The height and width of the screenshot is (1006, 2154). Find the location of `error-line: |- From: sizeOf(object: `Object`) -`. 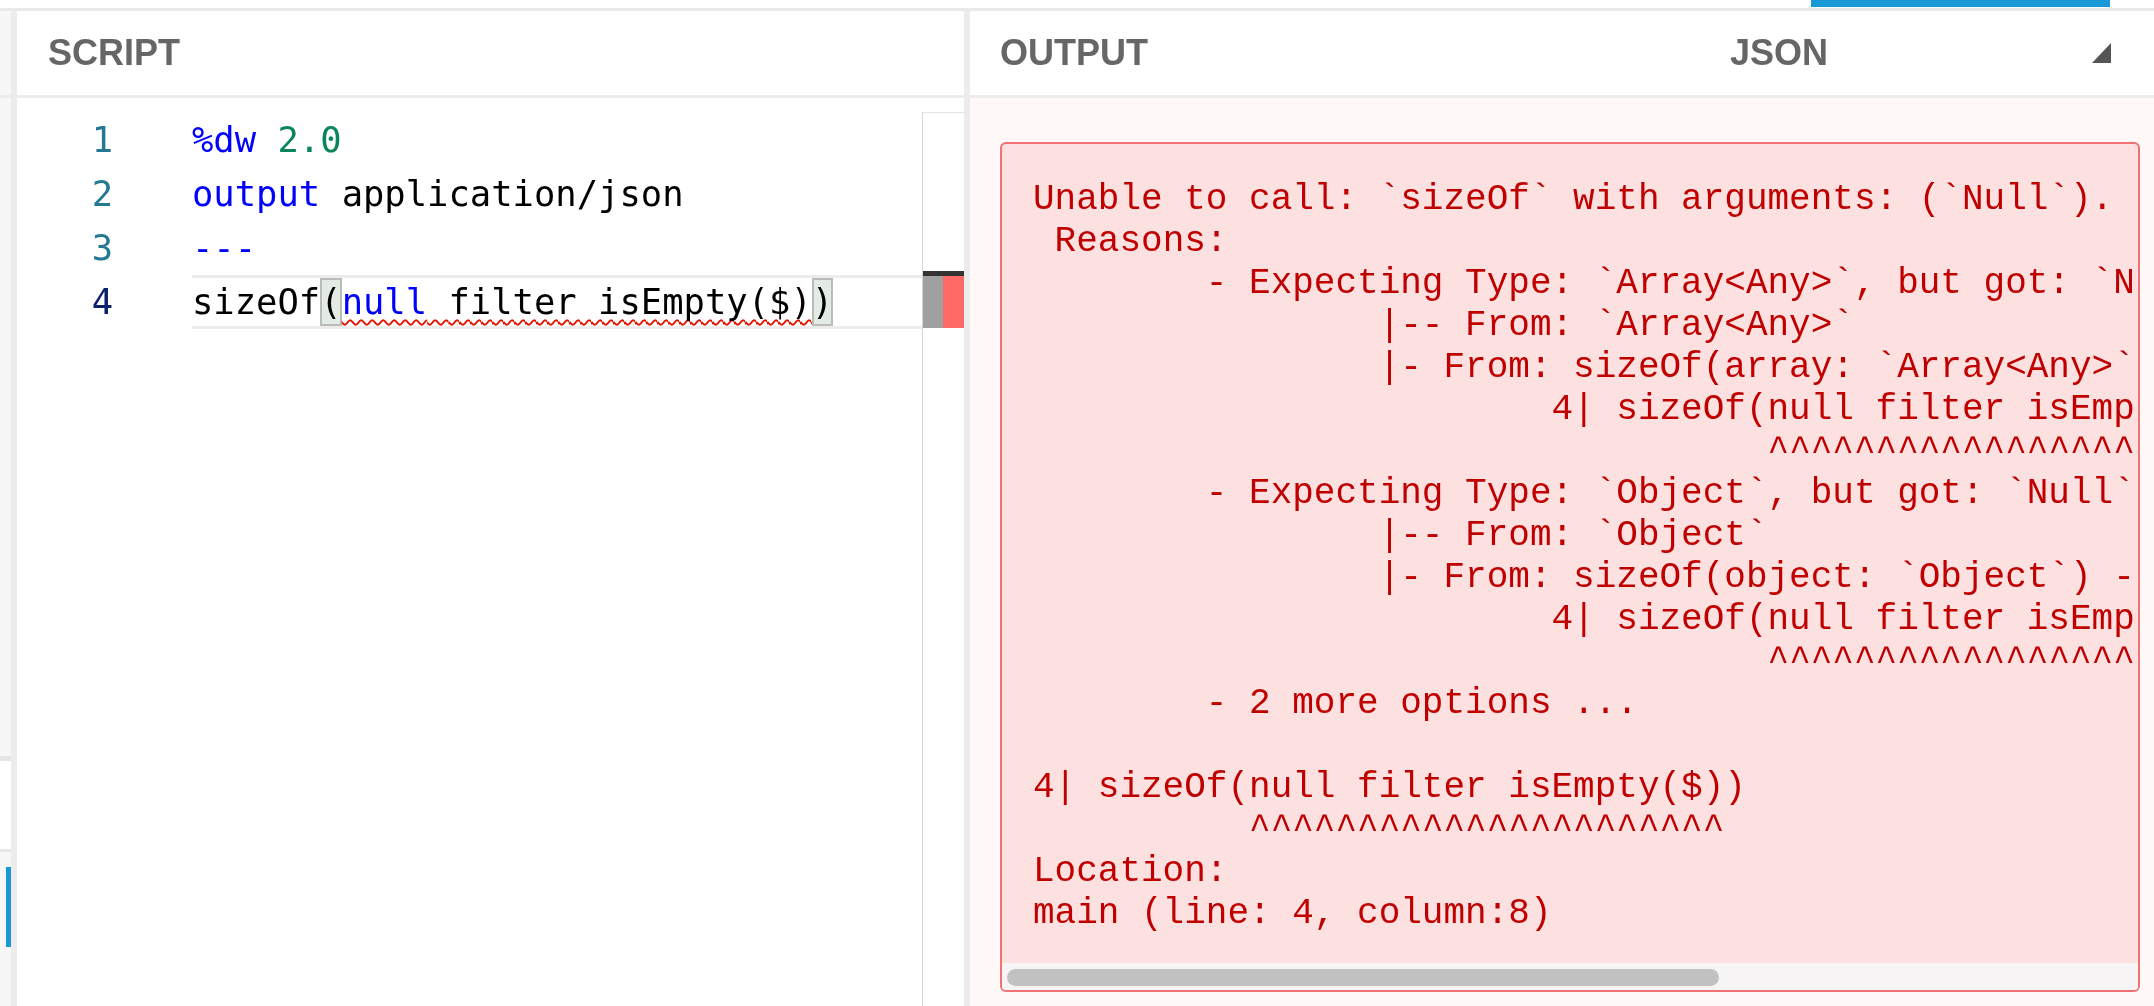

error-line: |- From: sizeOf(object: `Object`) - is located at coordinates (1756, 577).